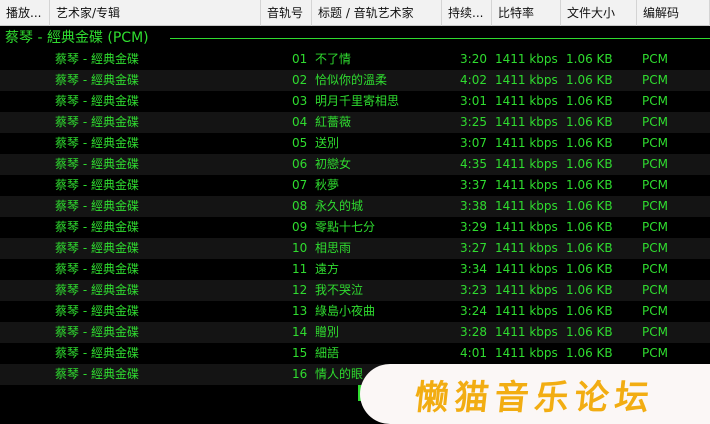 The image size is (710, 424). What do you see at coordinates (339, 290) in the screenshot?
I see `track-title: 我不哭泣` at bounding box center [339, 290].